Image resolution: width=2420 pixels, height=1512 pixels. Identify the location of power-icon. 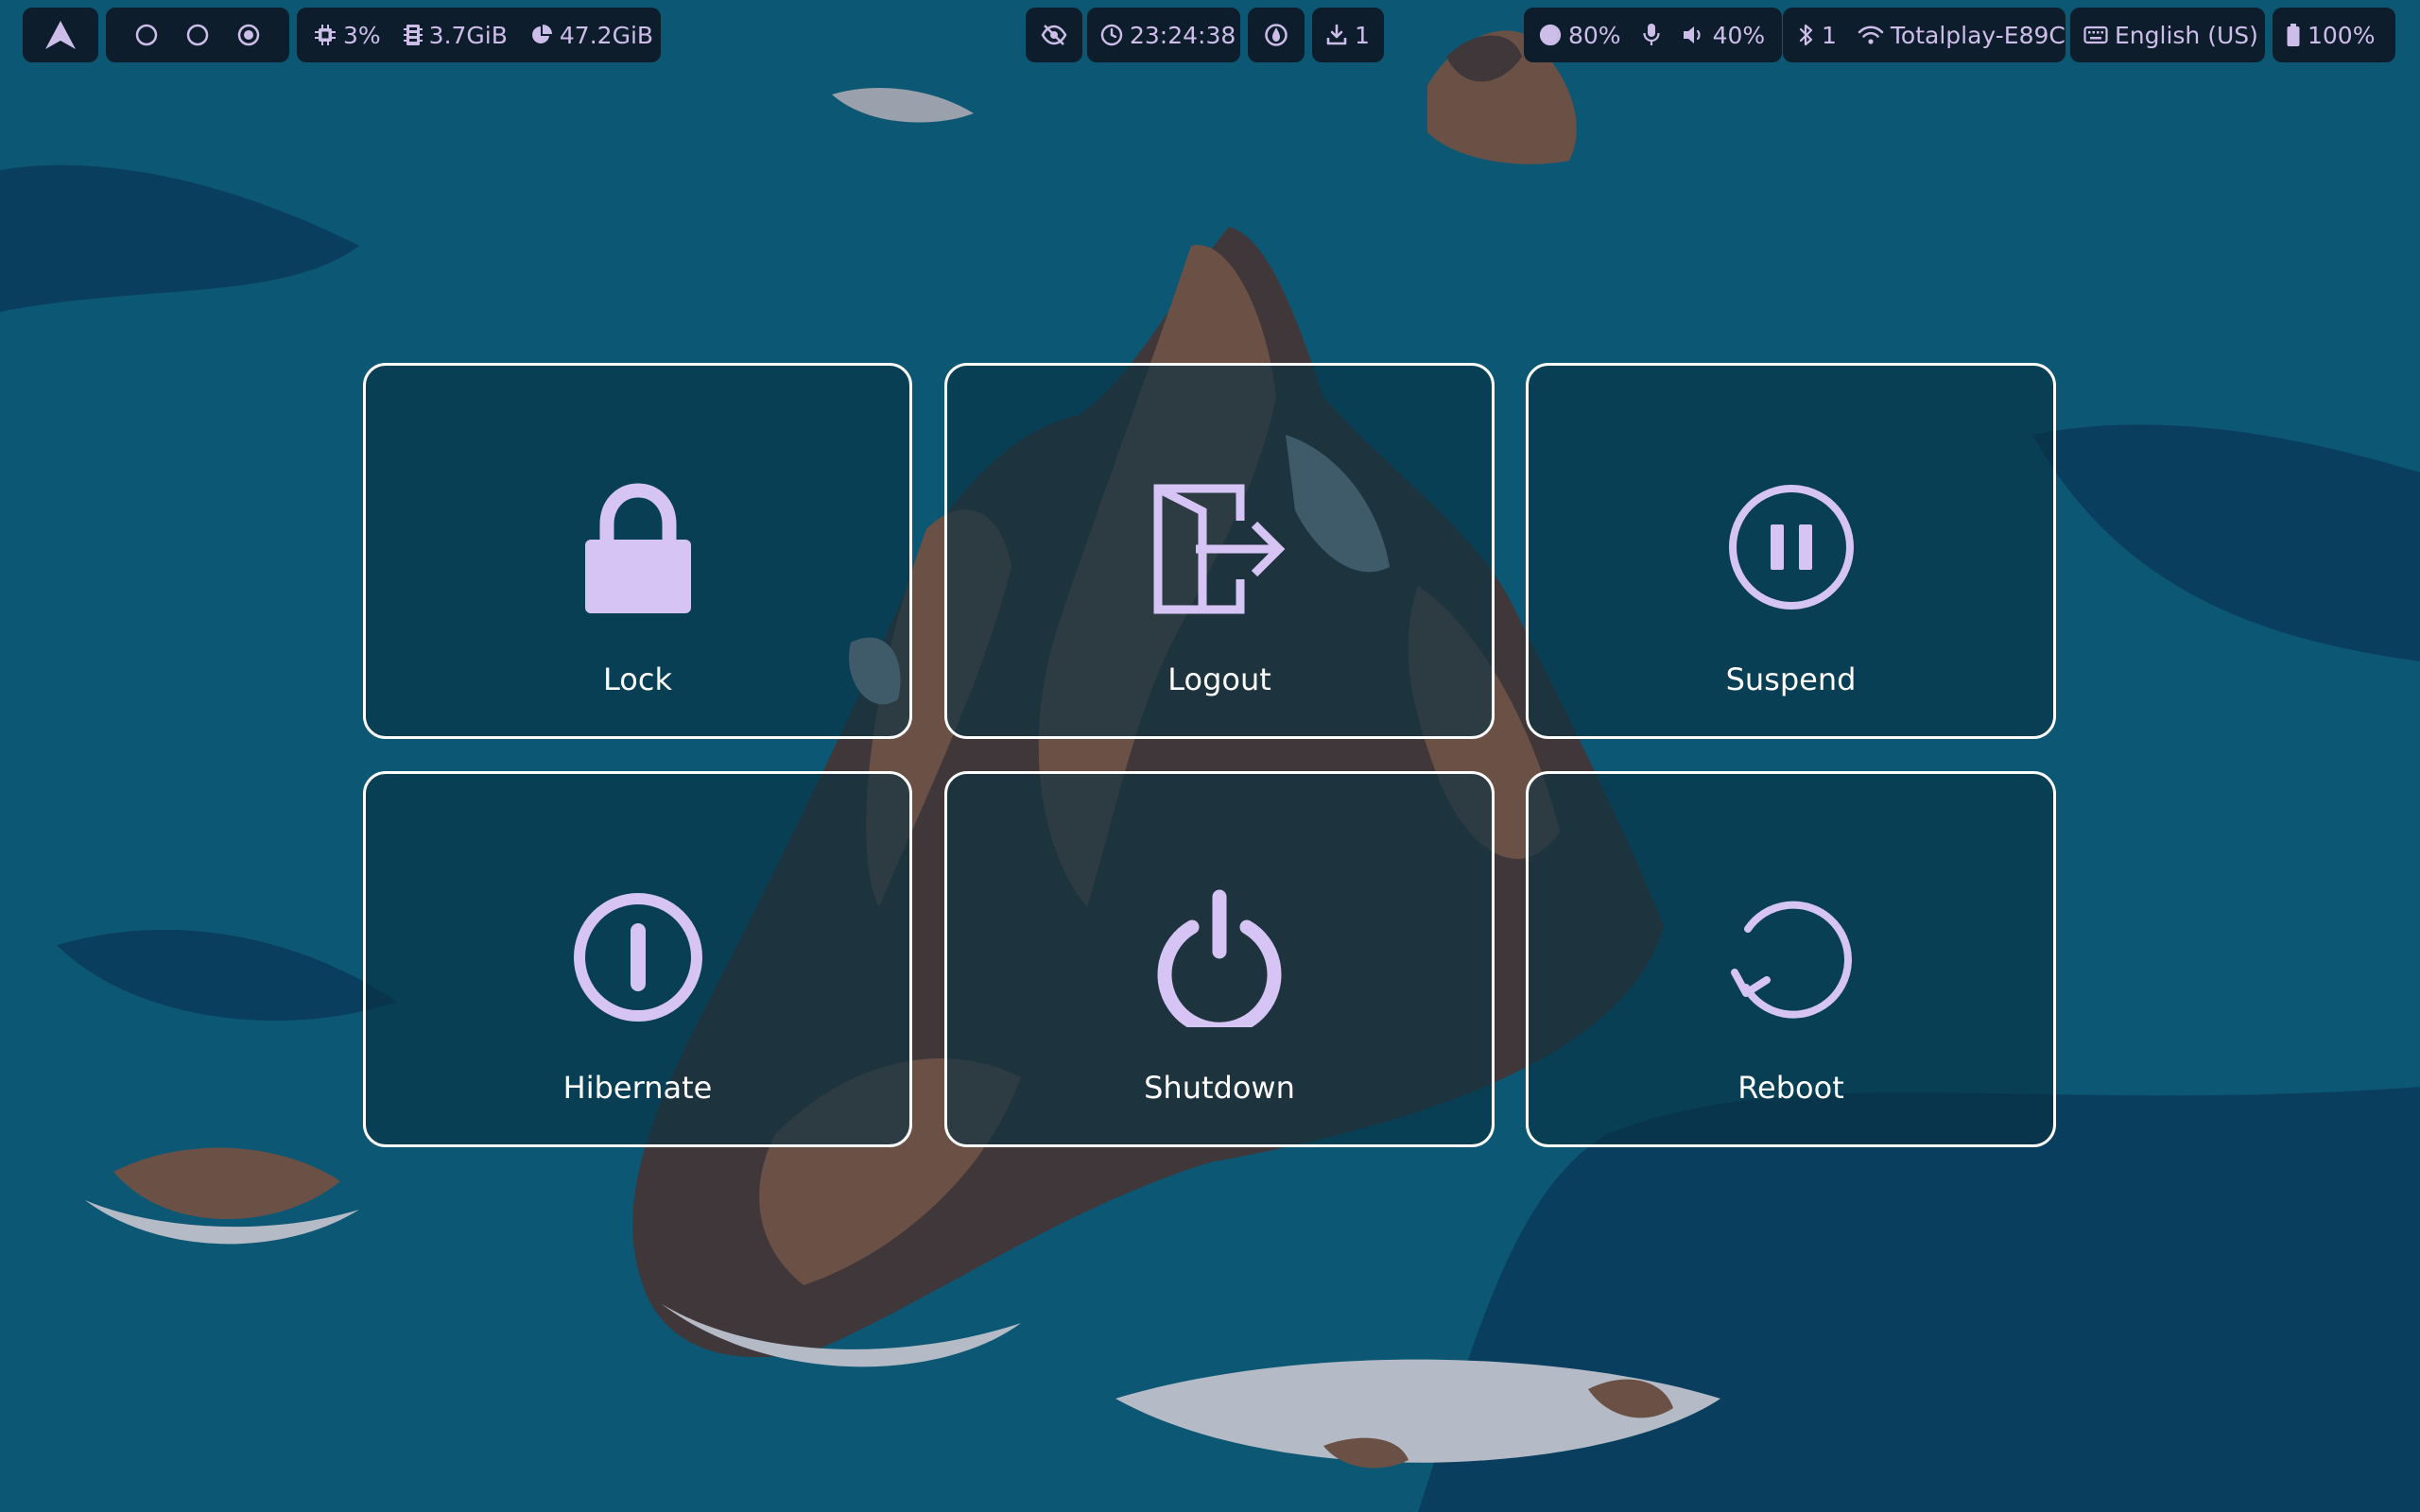
(1219, 958).